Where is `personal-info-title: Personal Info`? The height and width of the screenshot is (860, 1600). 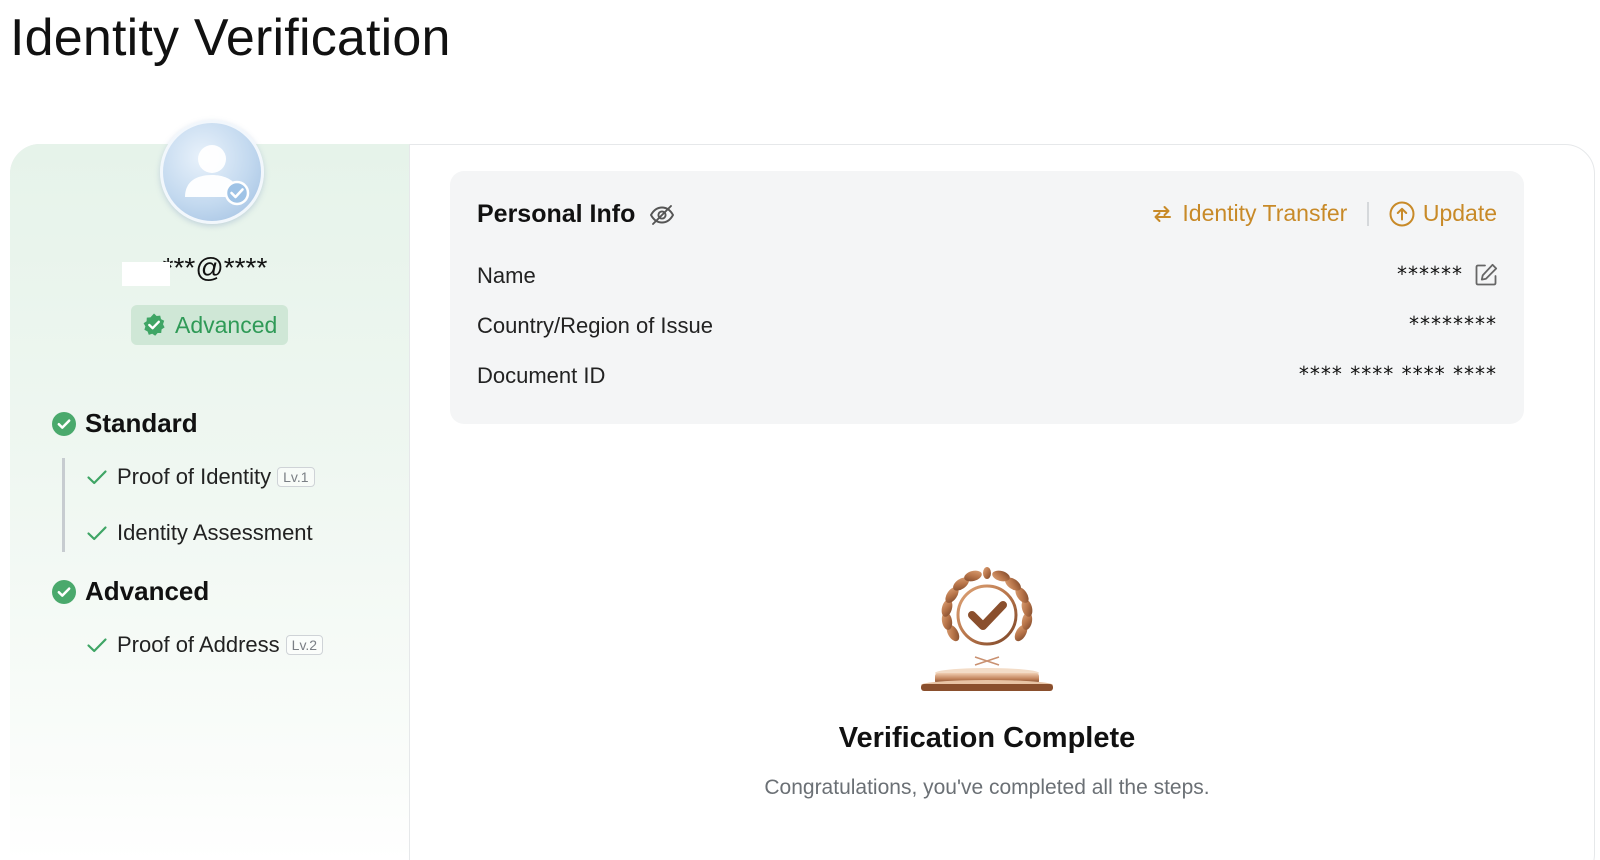
personal-info-title: Personal Info is located at coordinates (556, 214).